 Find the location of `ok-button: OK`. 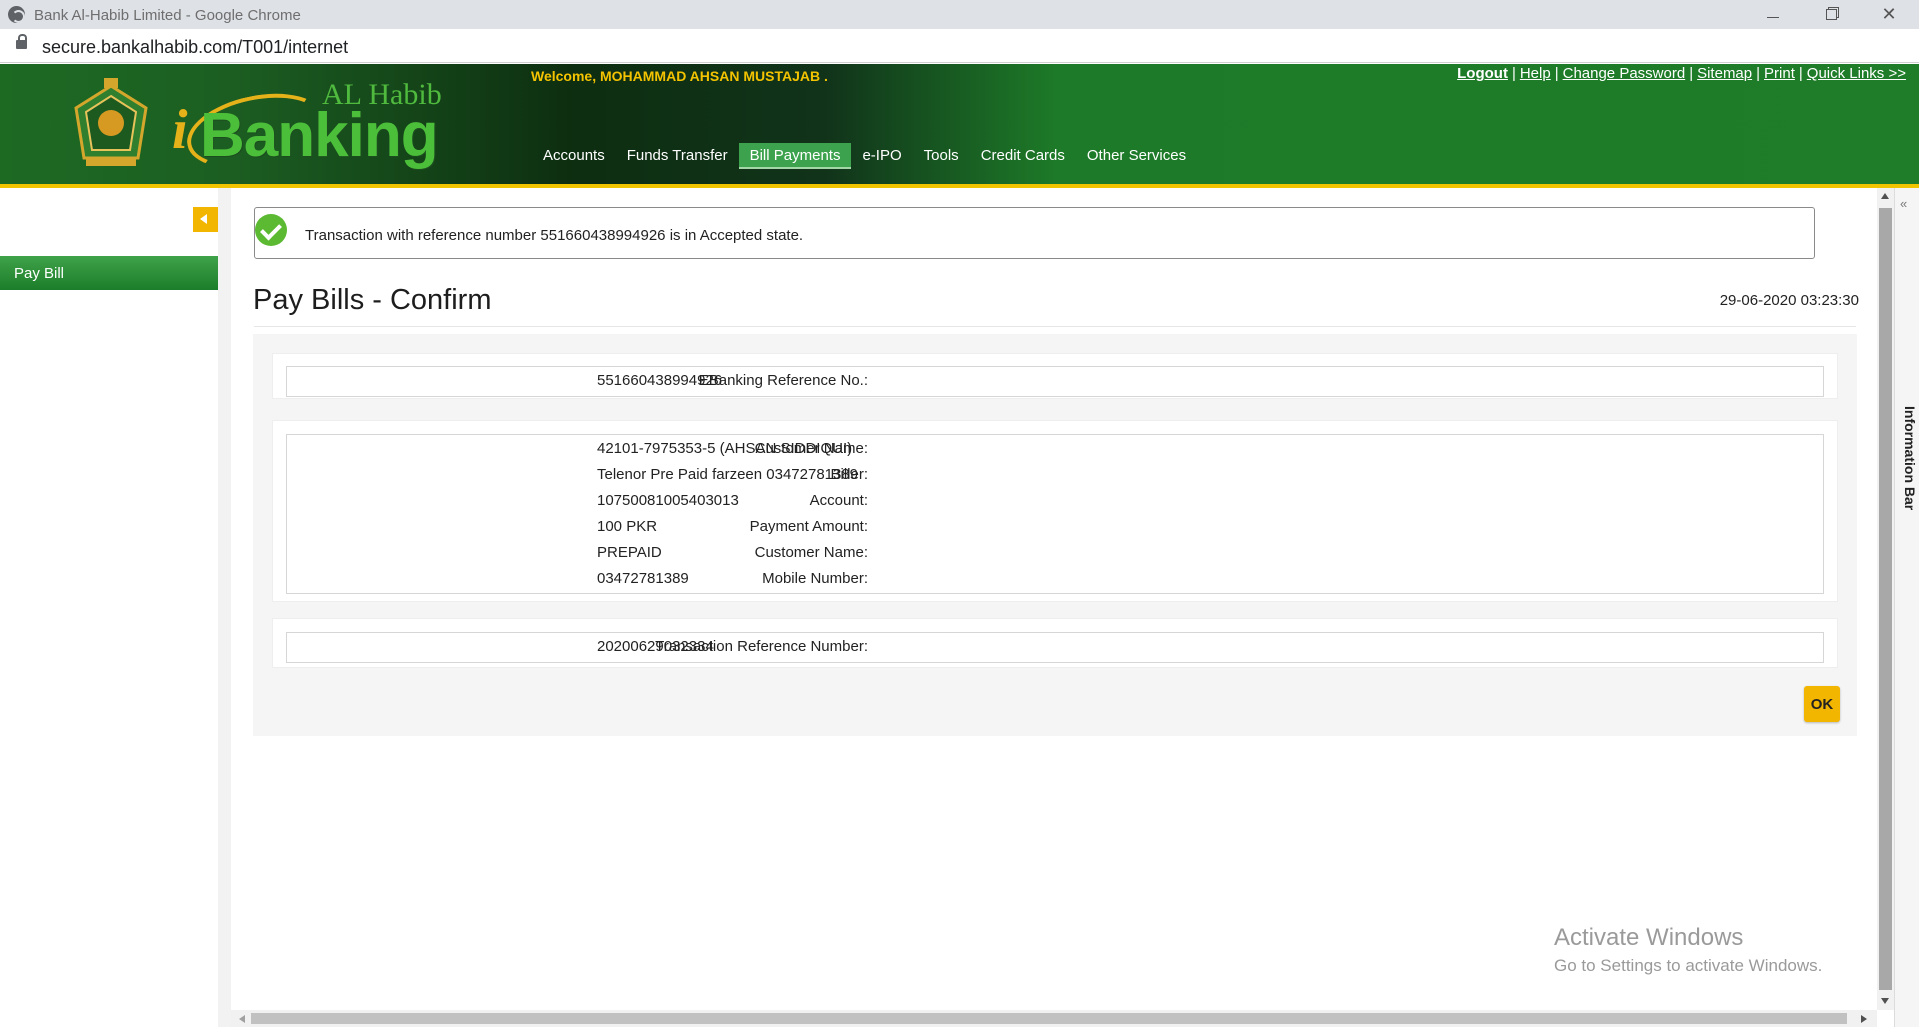

ok-button: OK is located at coordinates (1822, 704).